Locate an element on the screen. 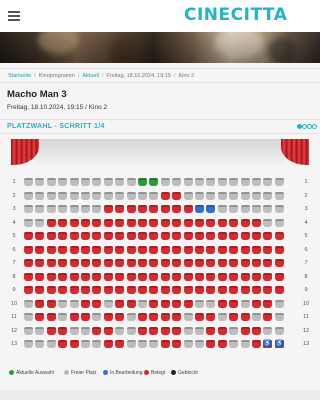 This screenshot has width=320, height=400. cinecitta-logo: CINECITTA is located at coordinates (235, 15).